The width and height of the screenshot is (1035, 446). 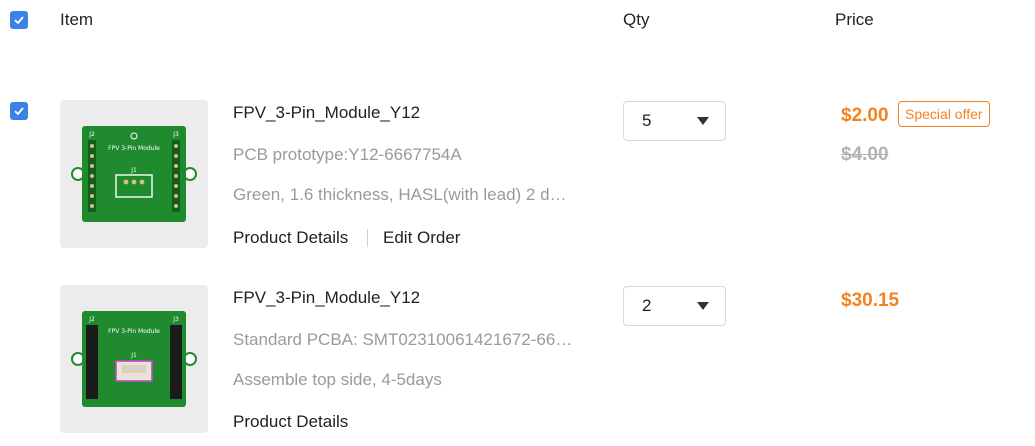 I want to click on product-spec-line: Assemble top side, 4-5days, so click(x=337, y=379).